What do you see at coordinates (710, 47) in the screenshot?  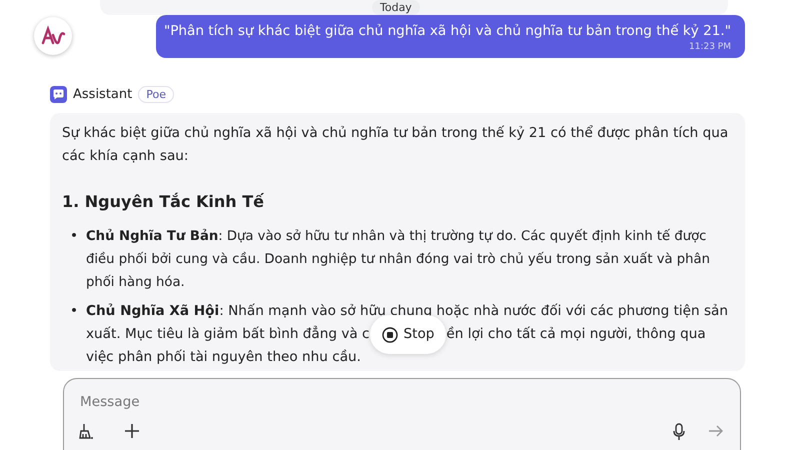 I see `message-time: 11:23 PM` at bounding box center [710, 47].